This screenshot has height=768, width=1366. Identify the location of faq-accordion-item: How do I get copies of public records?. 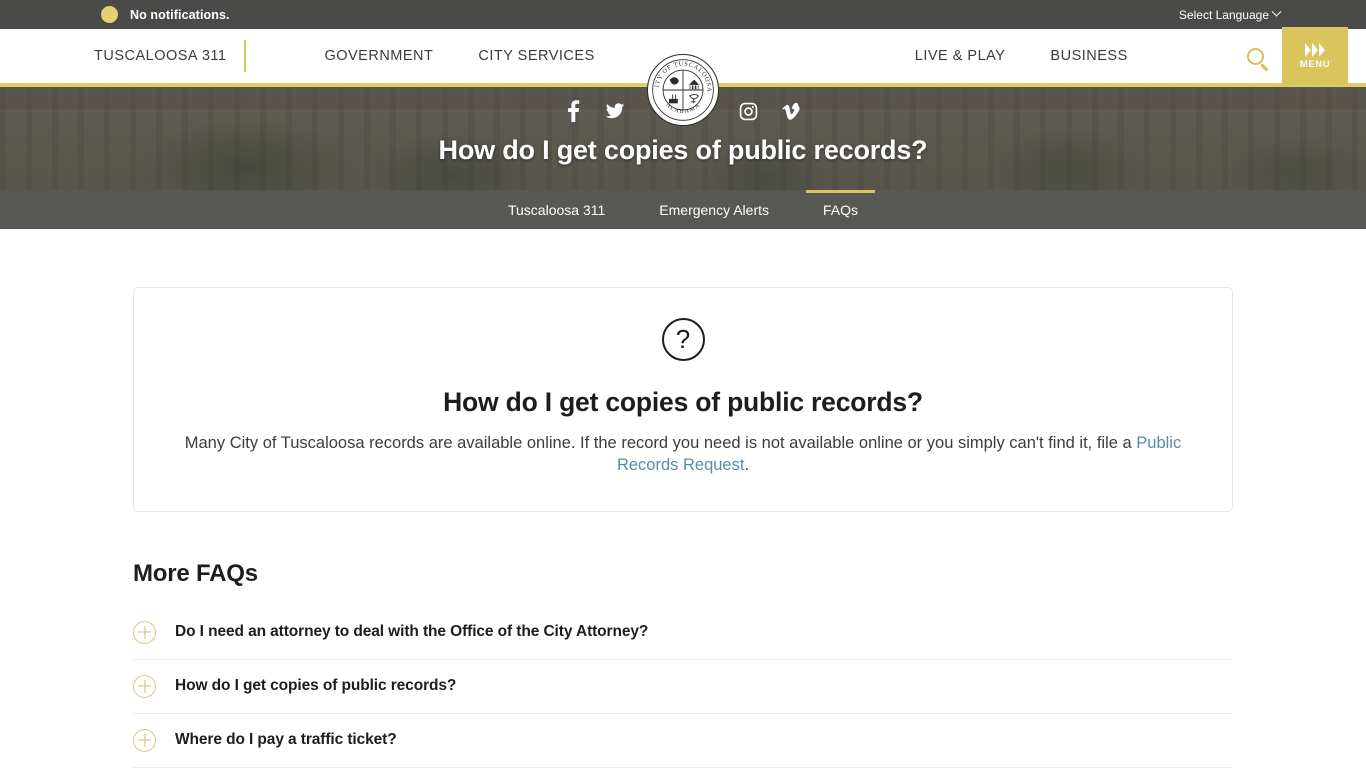
(683, 687).